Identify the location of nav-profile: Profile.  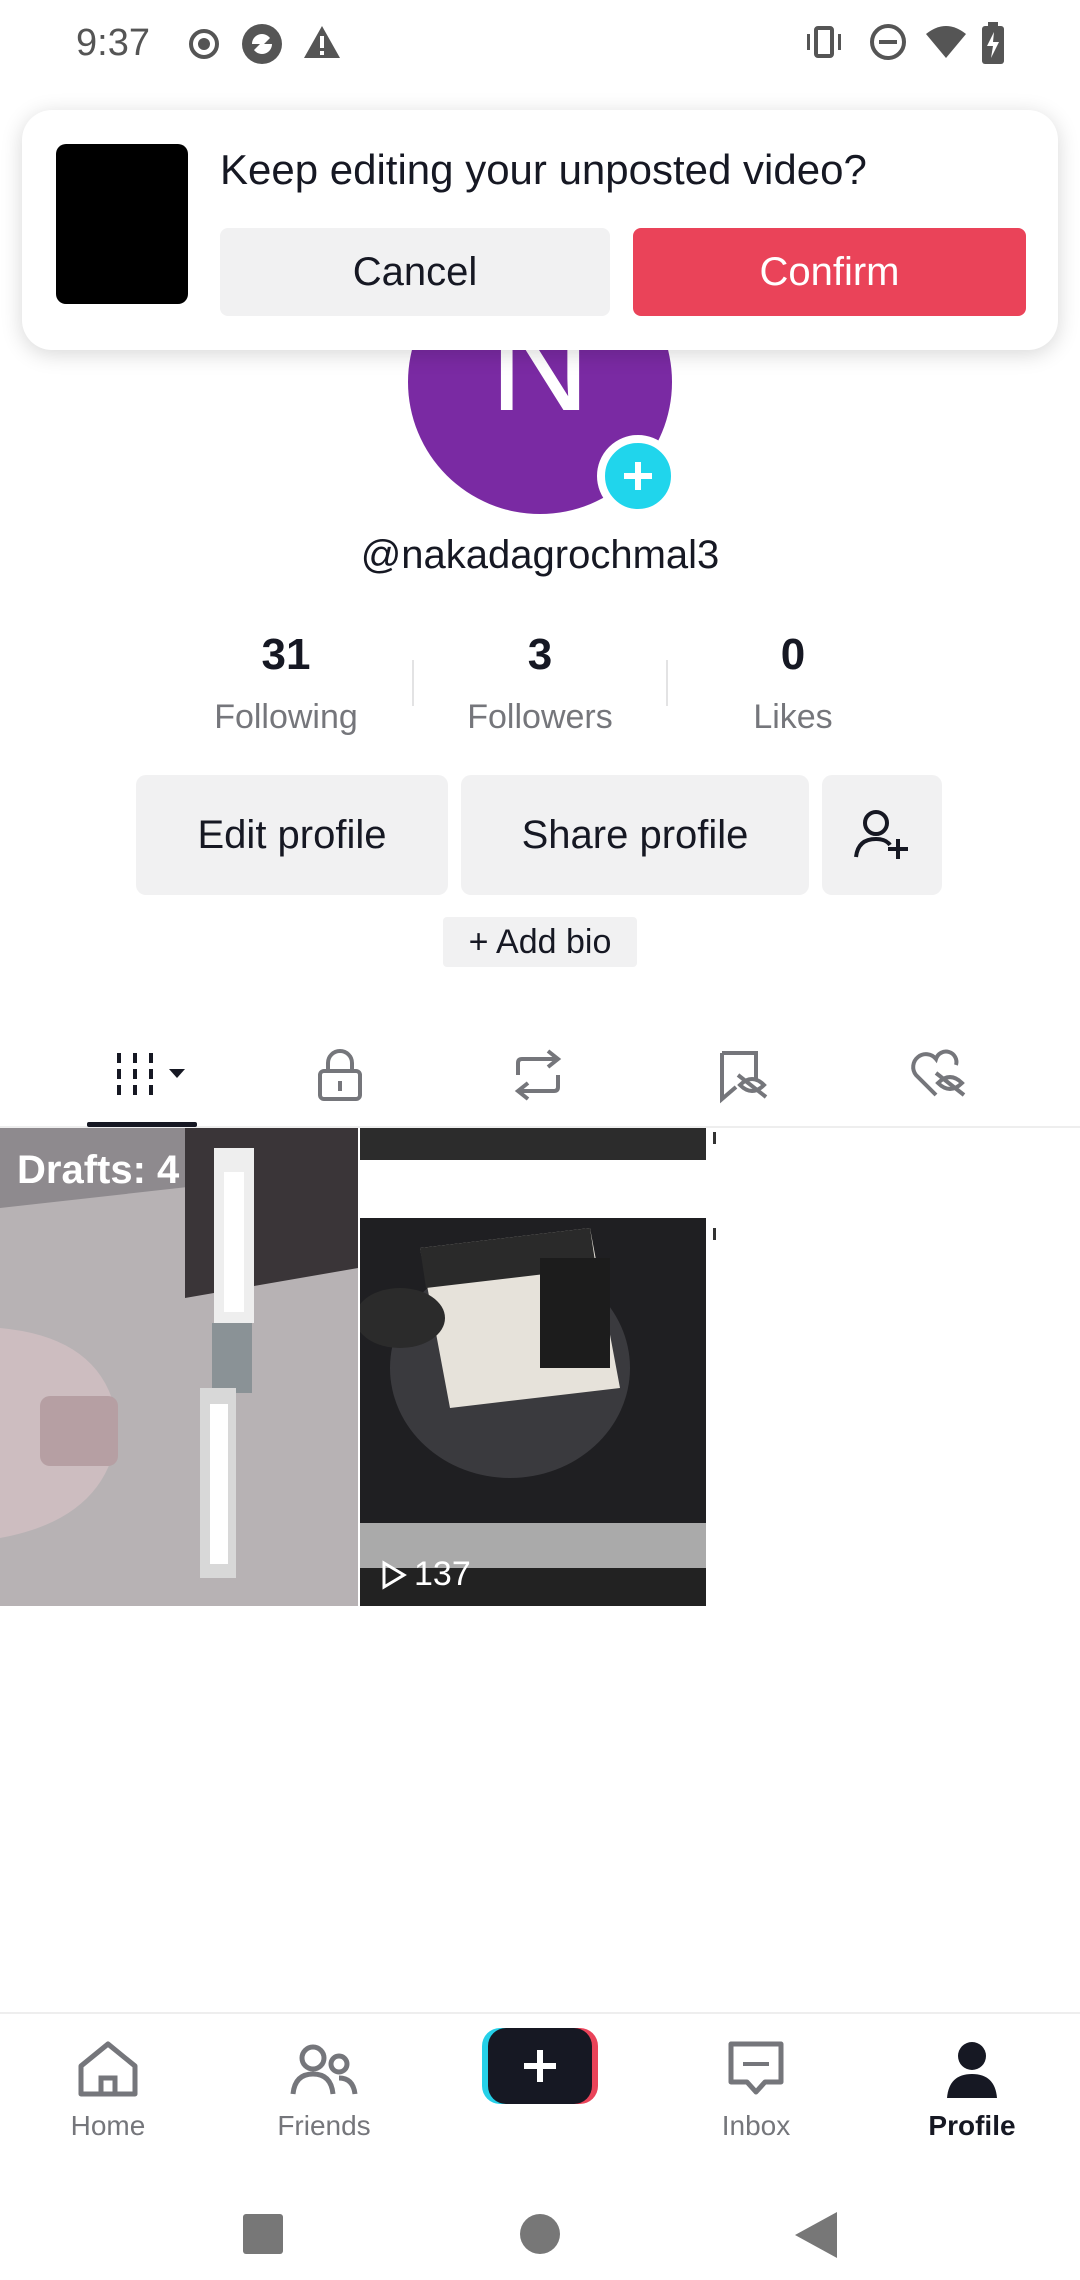
(972, 2088).